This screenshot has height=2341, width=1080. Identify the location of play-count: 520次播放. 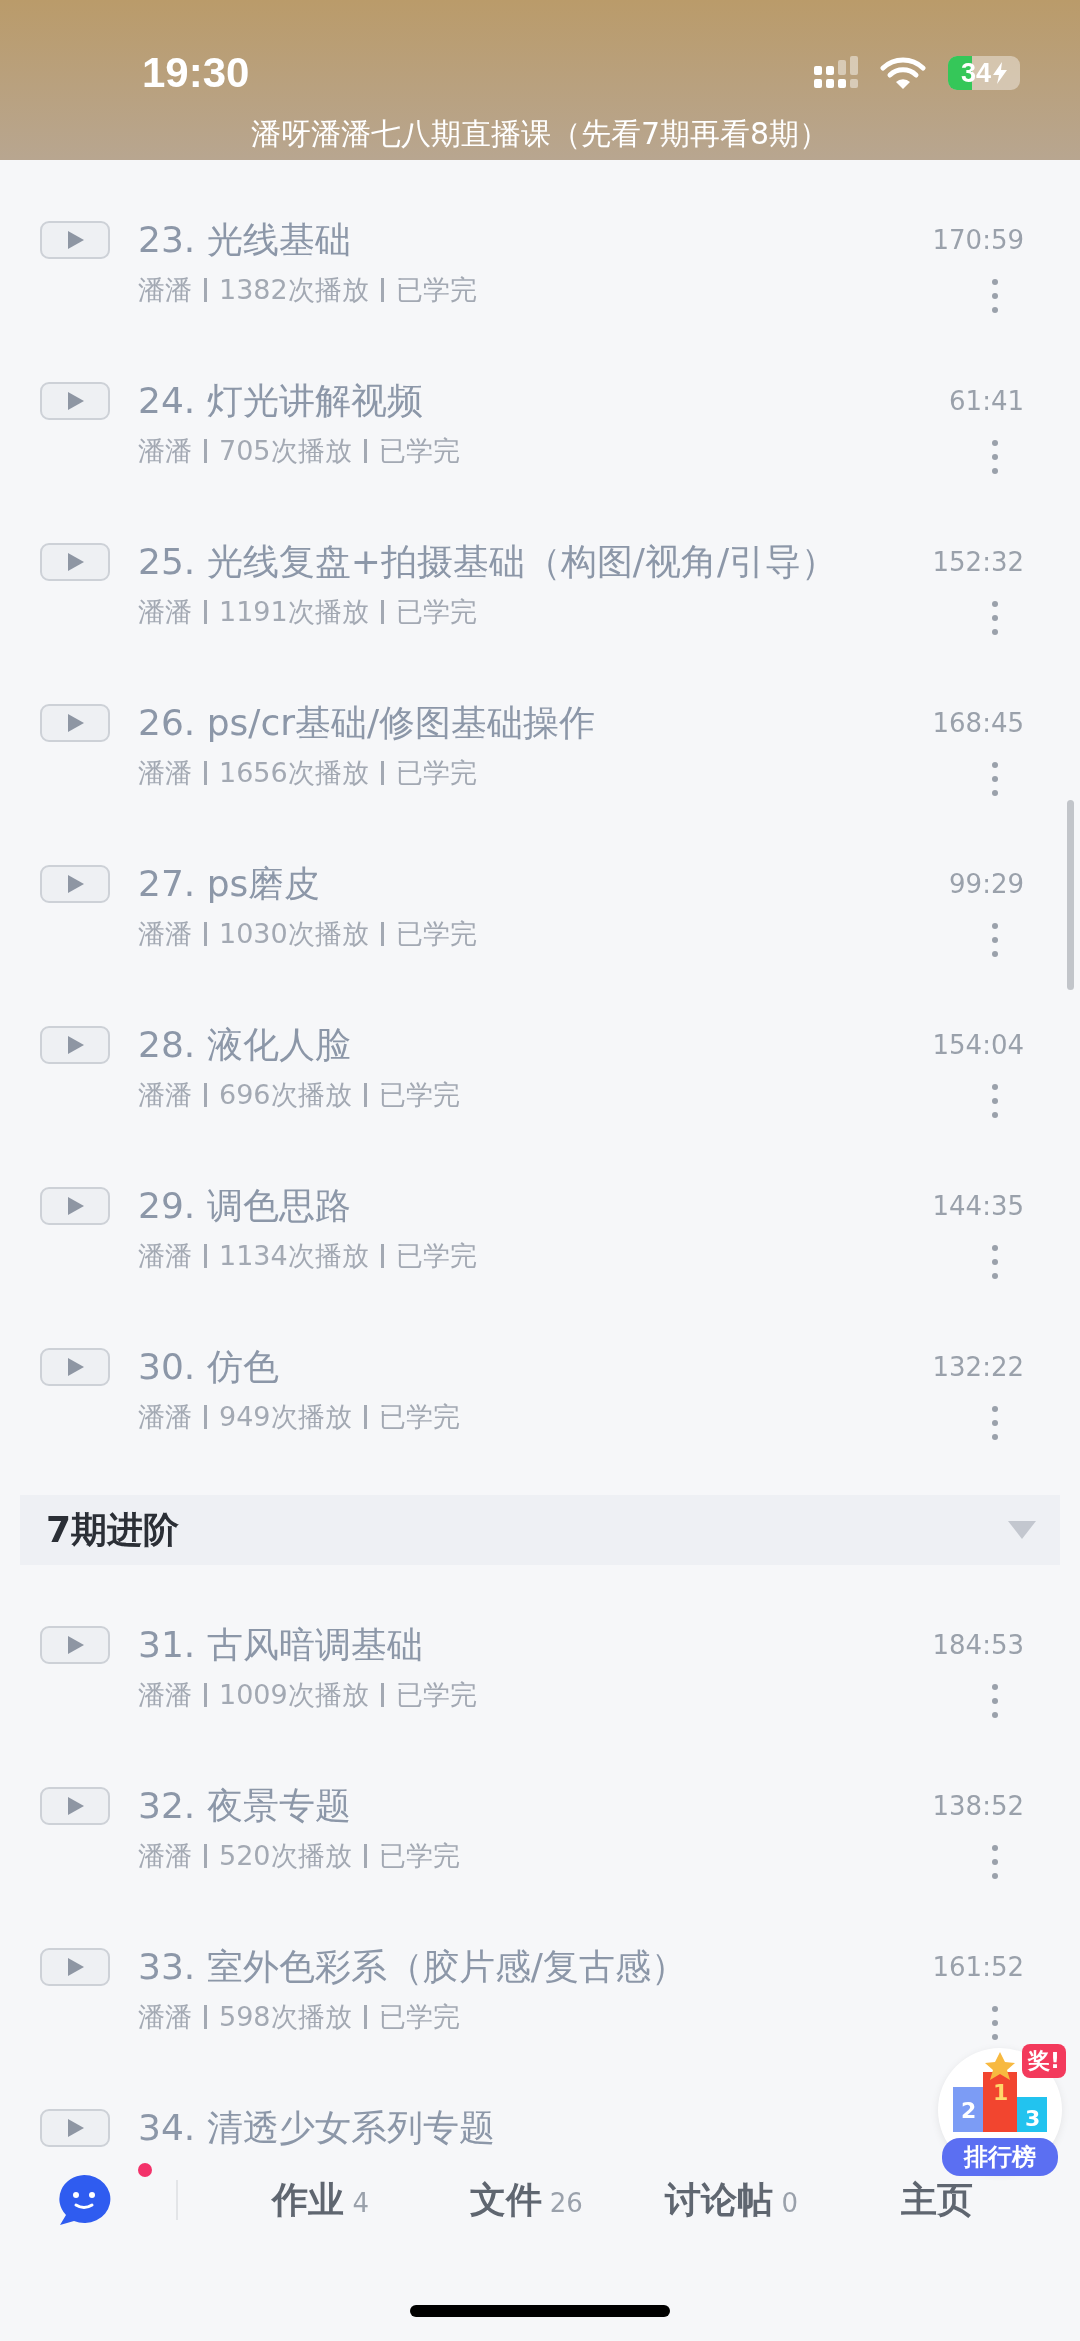
(285, 1856).